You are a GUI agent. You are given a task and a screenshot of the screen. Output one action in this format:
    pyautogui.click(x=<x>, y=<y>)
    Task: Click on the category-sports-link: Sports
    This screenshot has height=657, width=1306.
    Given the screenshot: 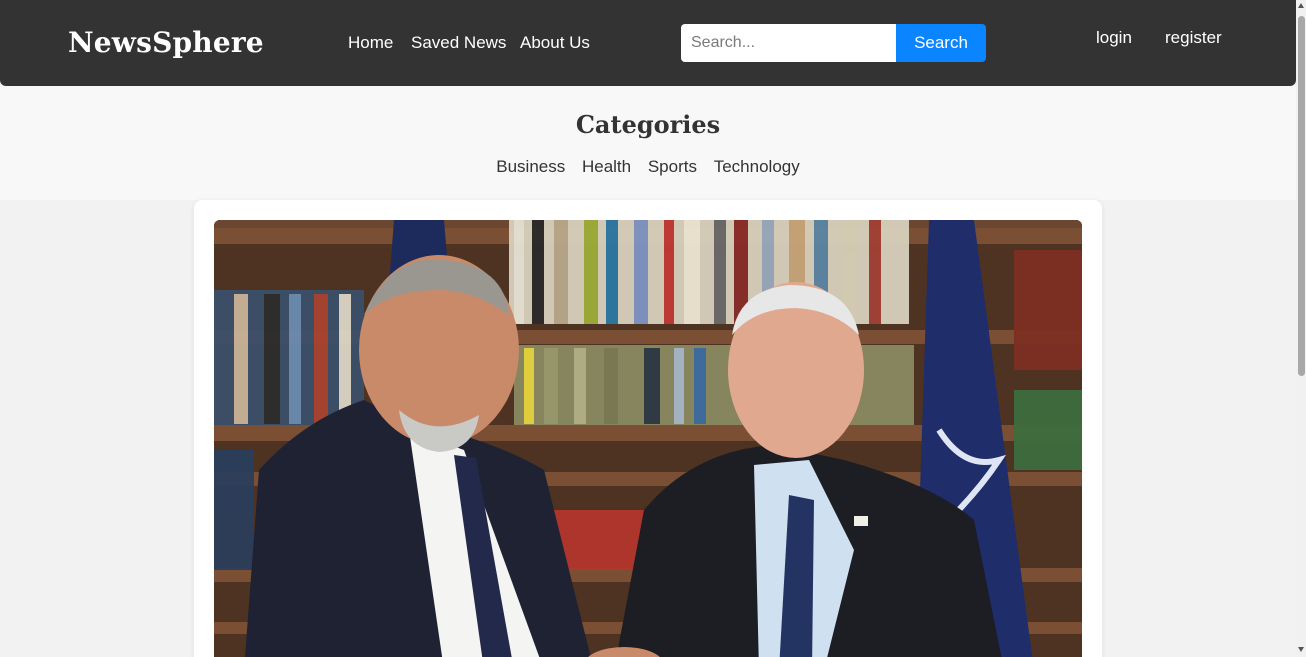 What is the action you would take?
    pyautogui.click(x=672, y=166)
    